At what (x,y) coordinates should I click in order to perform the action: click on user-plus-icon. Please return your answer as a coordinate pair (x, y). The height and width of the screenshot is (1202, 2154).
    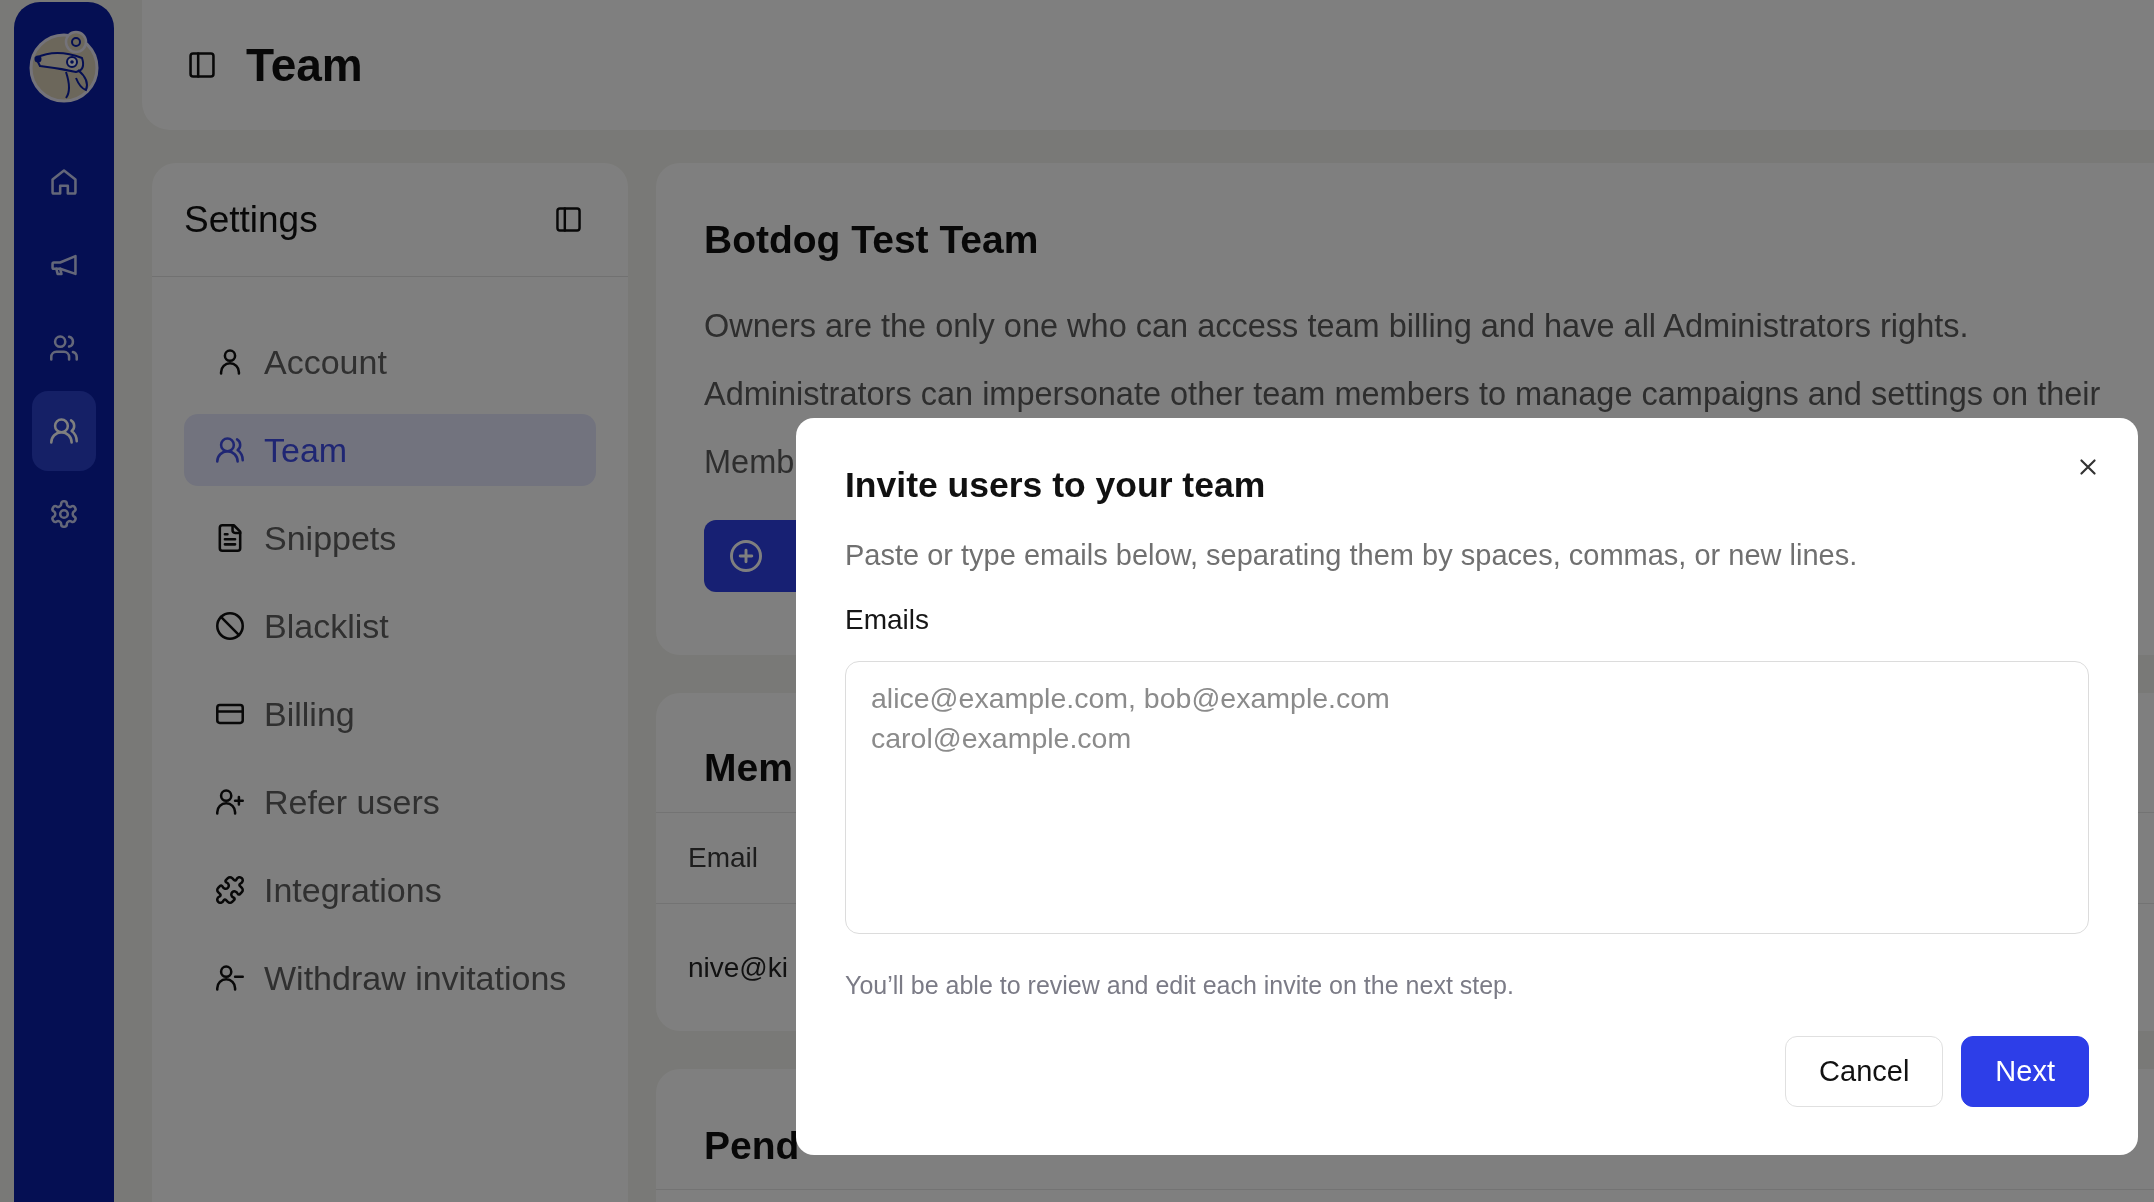
    Looking at the image, I should click on (230, 802).